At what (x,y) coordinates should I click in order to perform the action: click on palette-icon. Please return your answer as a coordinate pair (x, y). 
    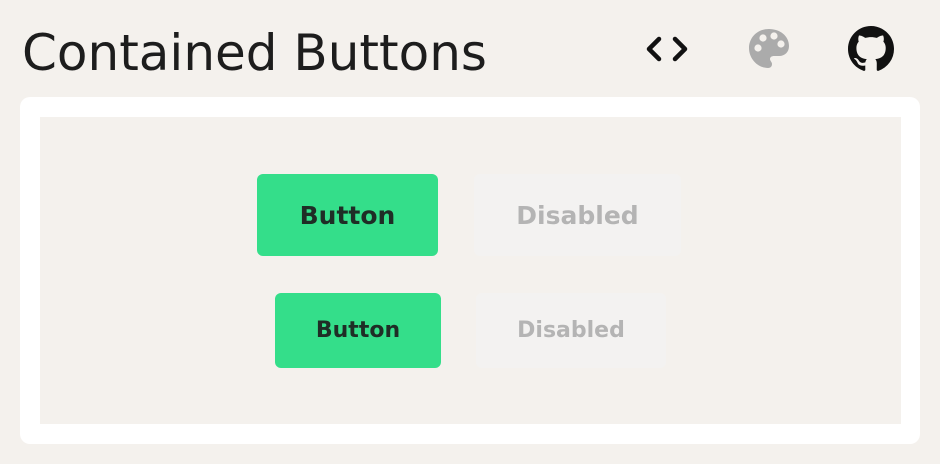
    Looking at the image, I should click on (769, 48).